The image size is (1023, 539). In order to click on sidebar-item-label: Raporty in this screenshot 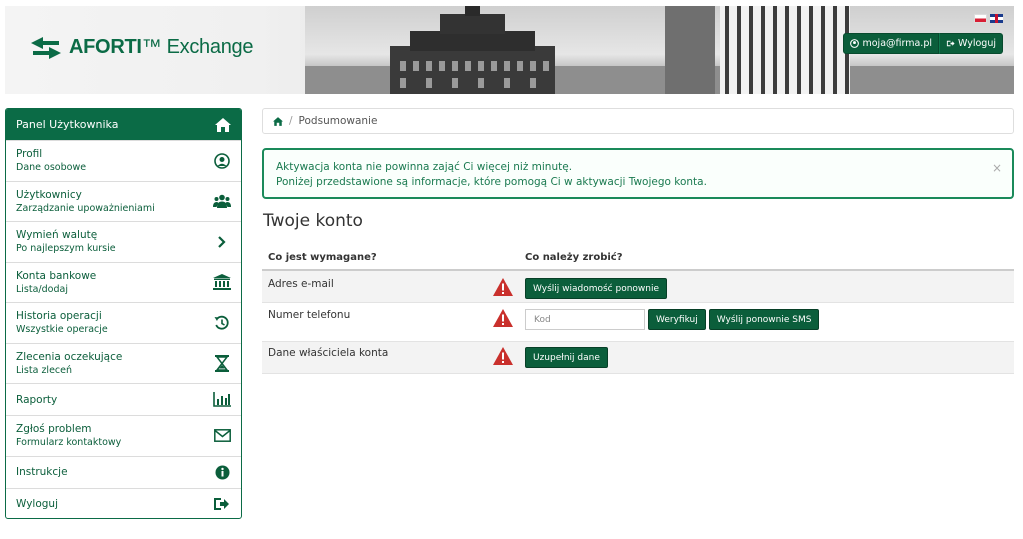, I will do `click(37, 399)`.